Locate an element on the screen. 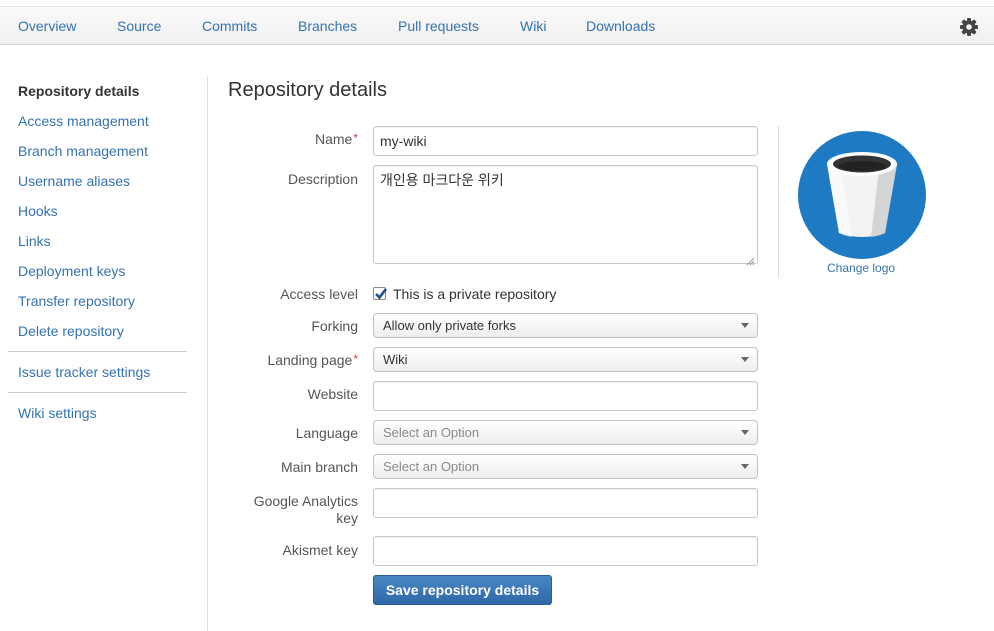  main-branch-select: Select an Option is located at coordinates (565, 466).